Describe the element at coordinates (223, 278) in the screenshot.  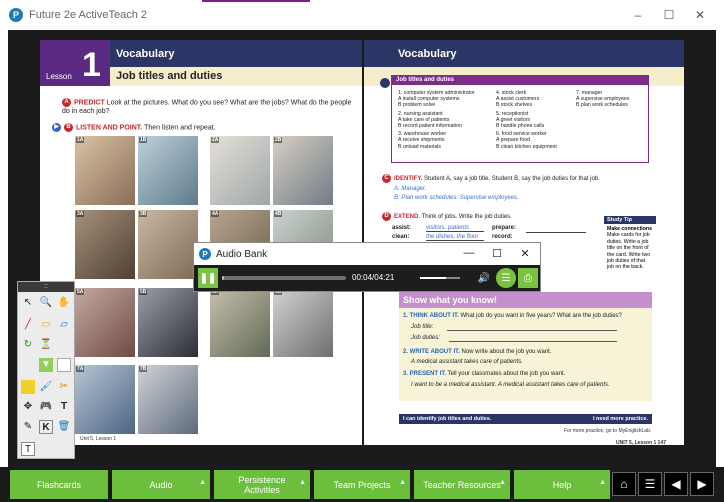
I see `audio-seek-fill` at that location.